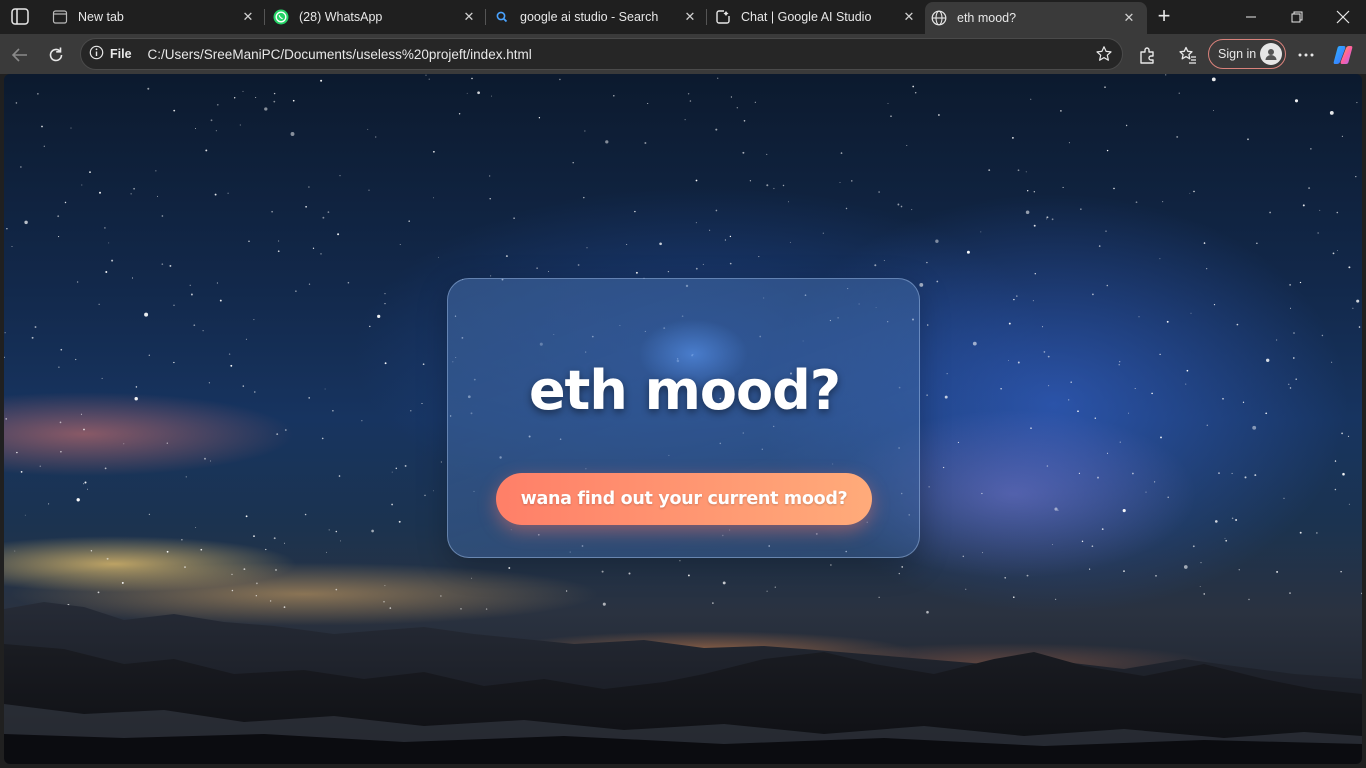 Image resolution: width=1366 pixels, height=768 pixels. Describe the element at coordinates (101, 17) in the screenshot. I see `tab-label: New tab` at that location.